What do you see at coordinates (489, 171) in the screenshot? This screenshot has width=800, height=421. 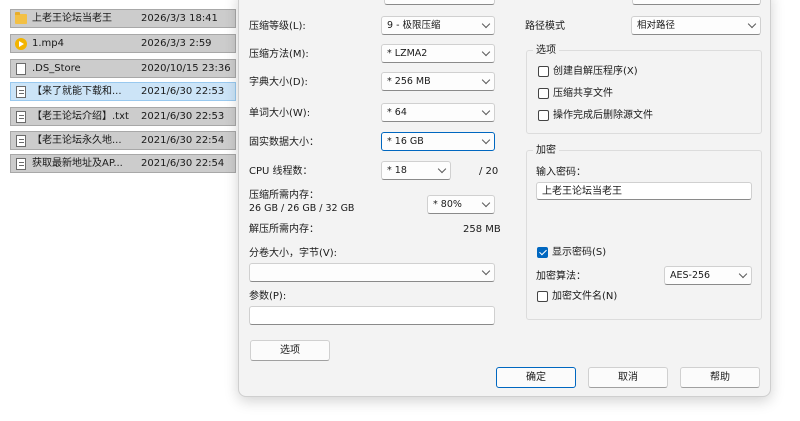 I see `cpu-threads-max: / 20` at bounding box center [489, 171].